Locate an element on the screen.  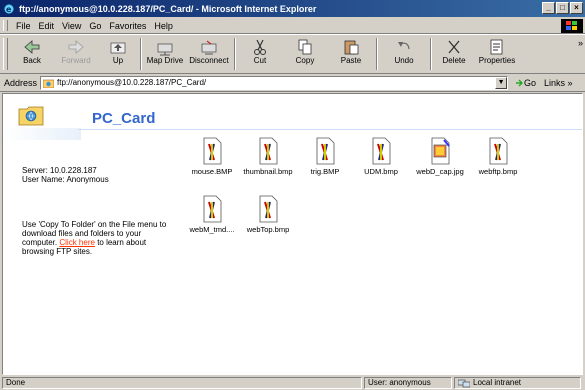
links-button: Links » is located at coordinates (558, 83).